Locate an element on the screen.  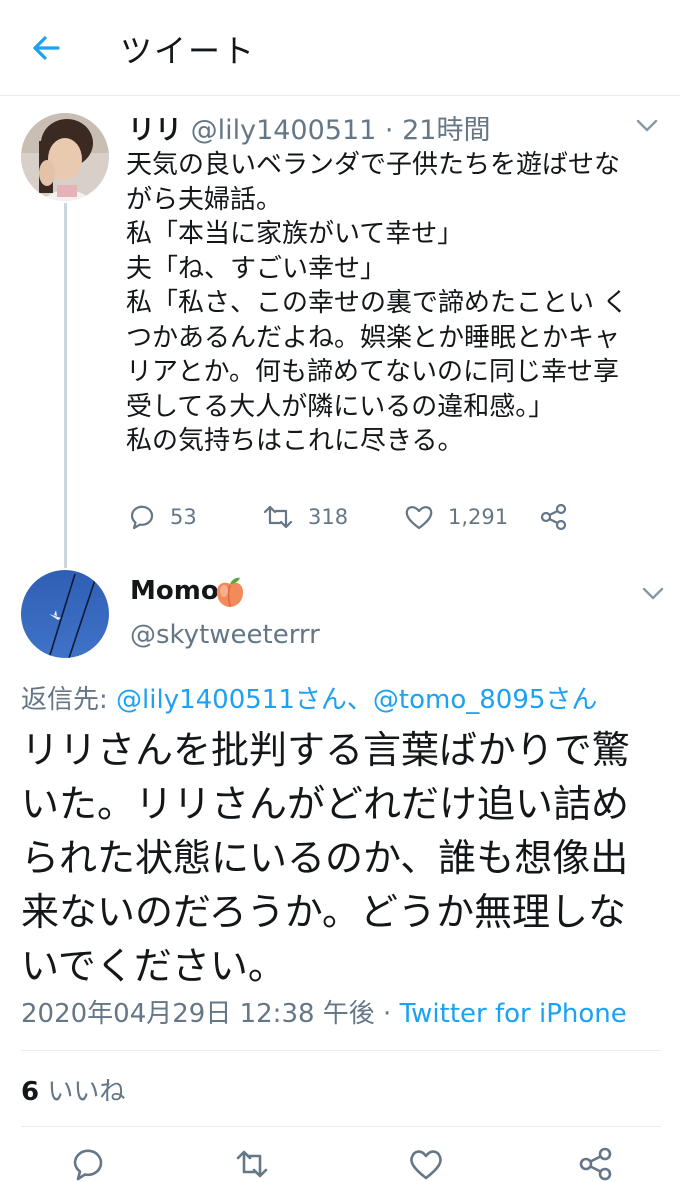
reply-prefix: 返信先: is located at coordinates (69, 700).